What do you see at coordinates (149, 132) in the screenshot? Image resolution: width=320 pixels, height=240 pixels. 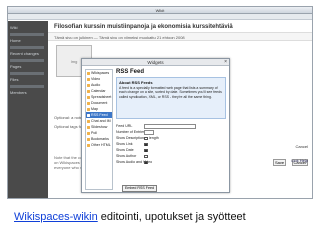 I see `entries-input` at bounding box center [149, 132].